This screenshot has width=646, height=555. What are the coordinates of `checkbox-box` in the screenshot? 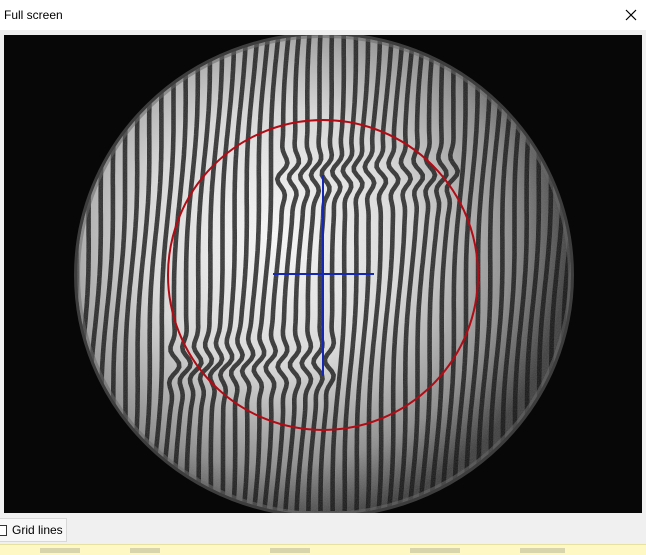 It's located at (3, 530).